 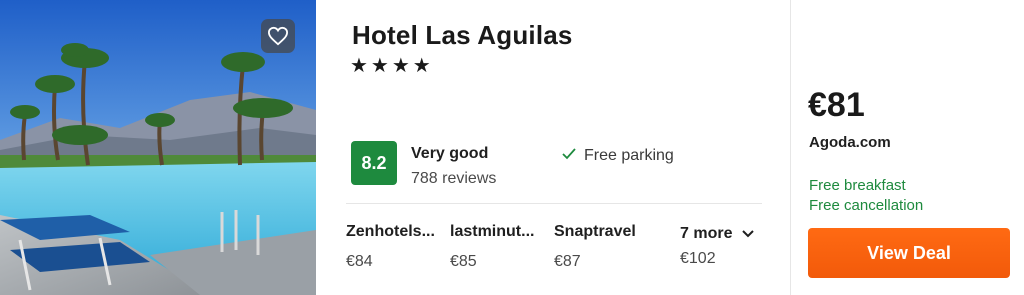 I want to click on favorite-button, so click(x=278, y=36).